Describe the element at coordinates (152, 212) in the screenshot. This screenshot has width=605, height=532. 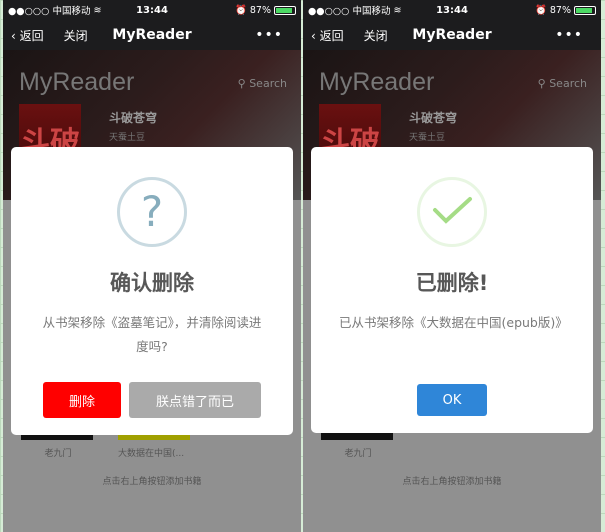
I see `question-icon: ?` at that location.